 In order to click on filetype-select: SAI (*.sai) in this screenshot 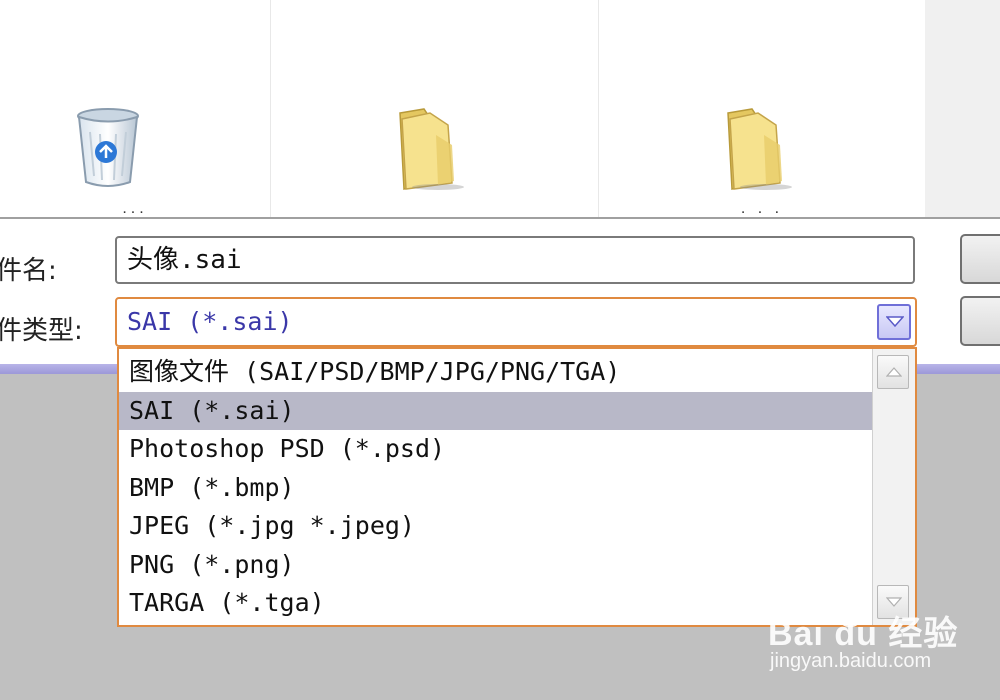, I will do `click(516, 322)`.